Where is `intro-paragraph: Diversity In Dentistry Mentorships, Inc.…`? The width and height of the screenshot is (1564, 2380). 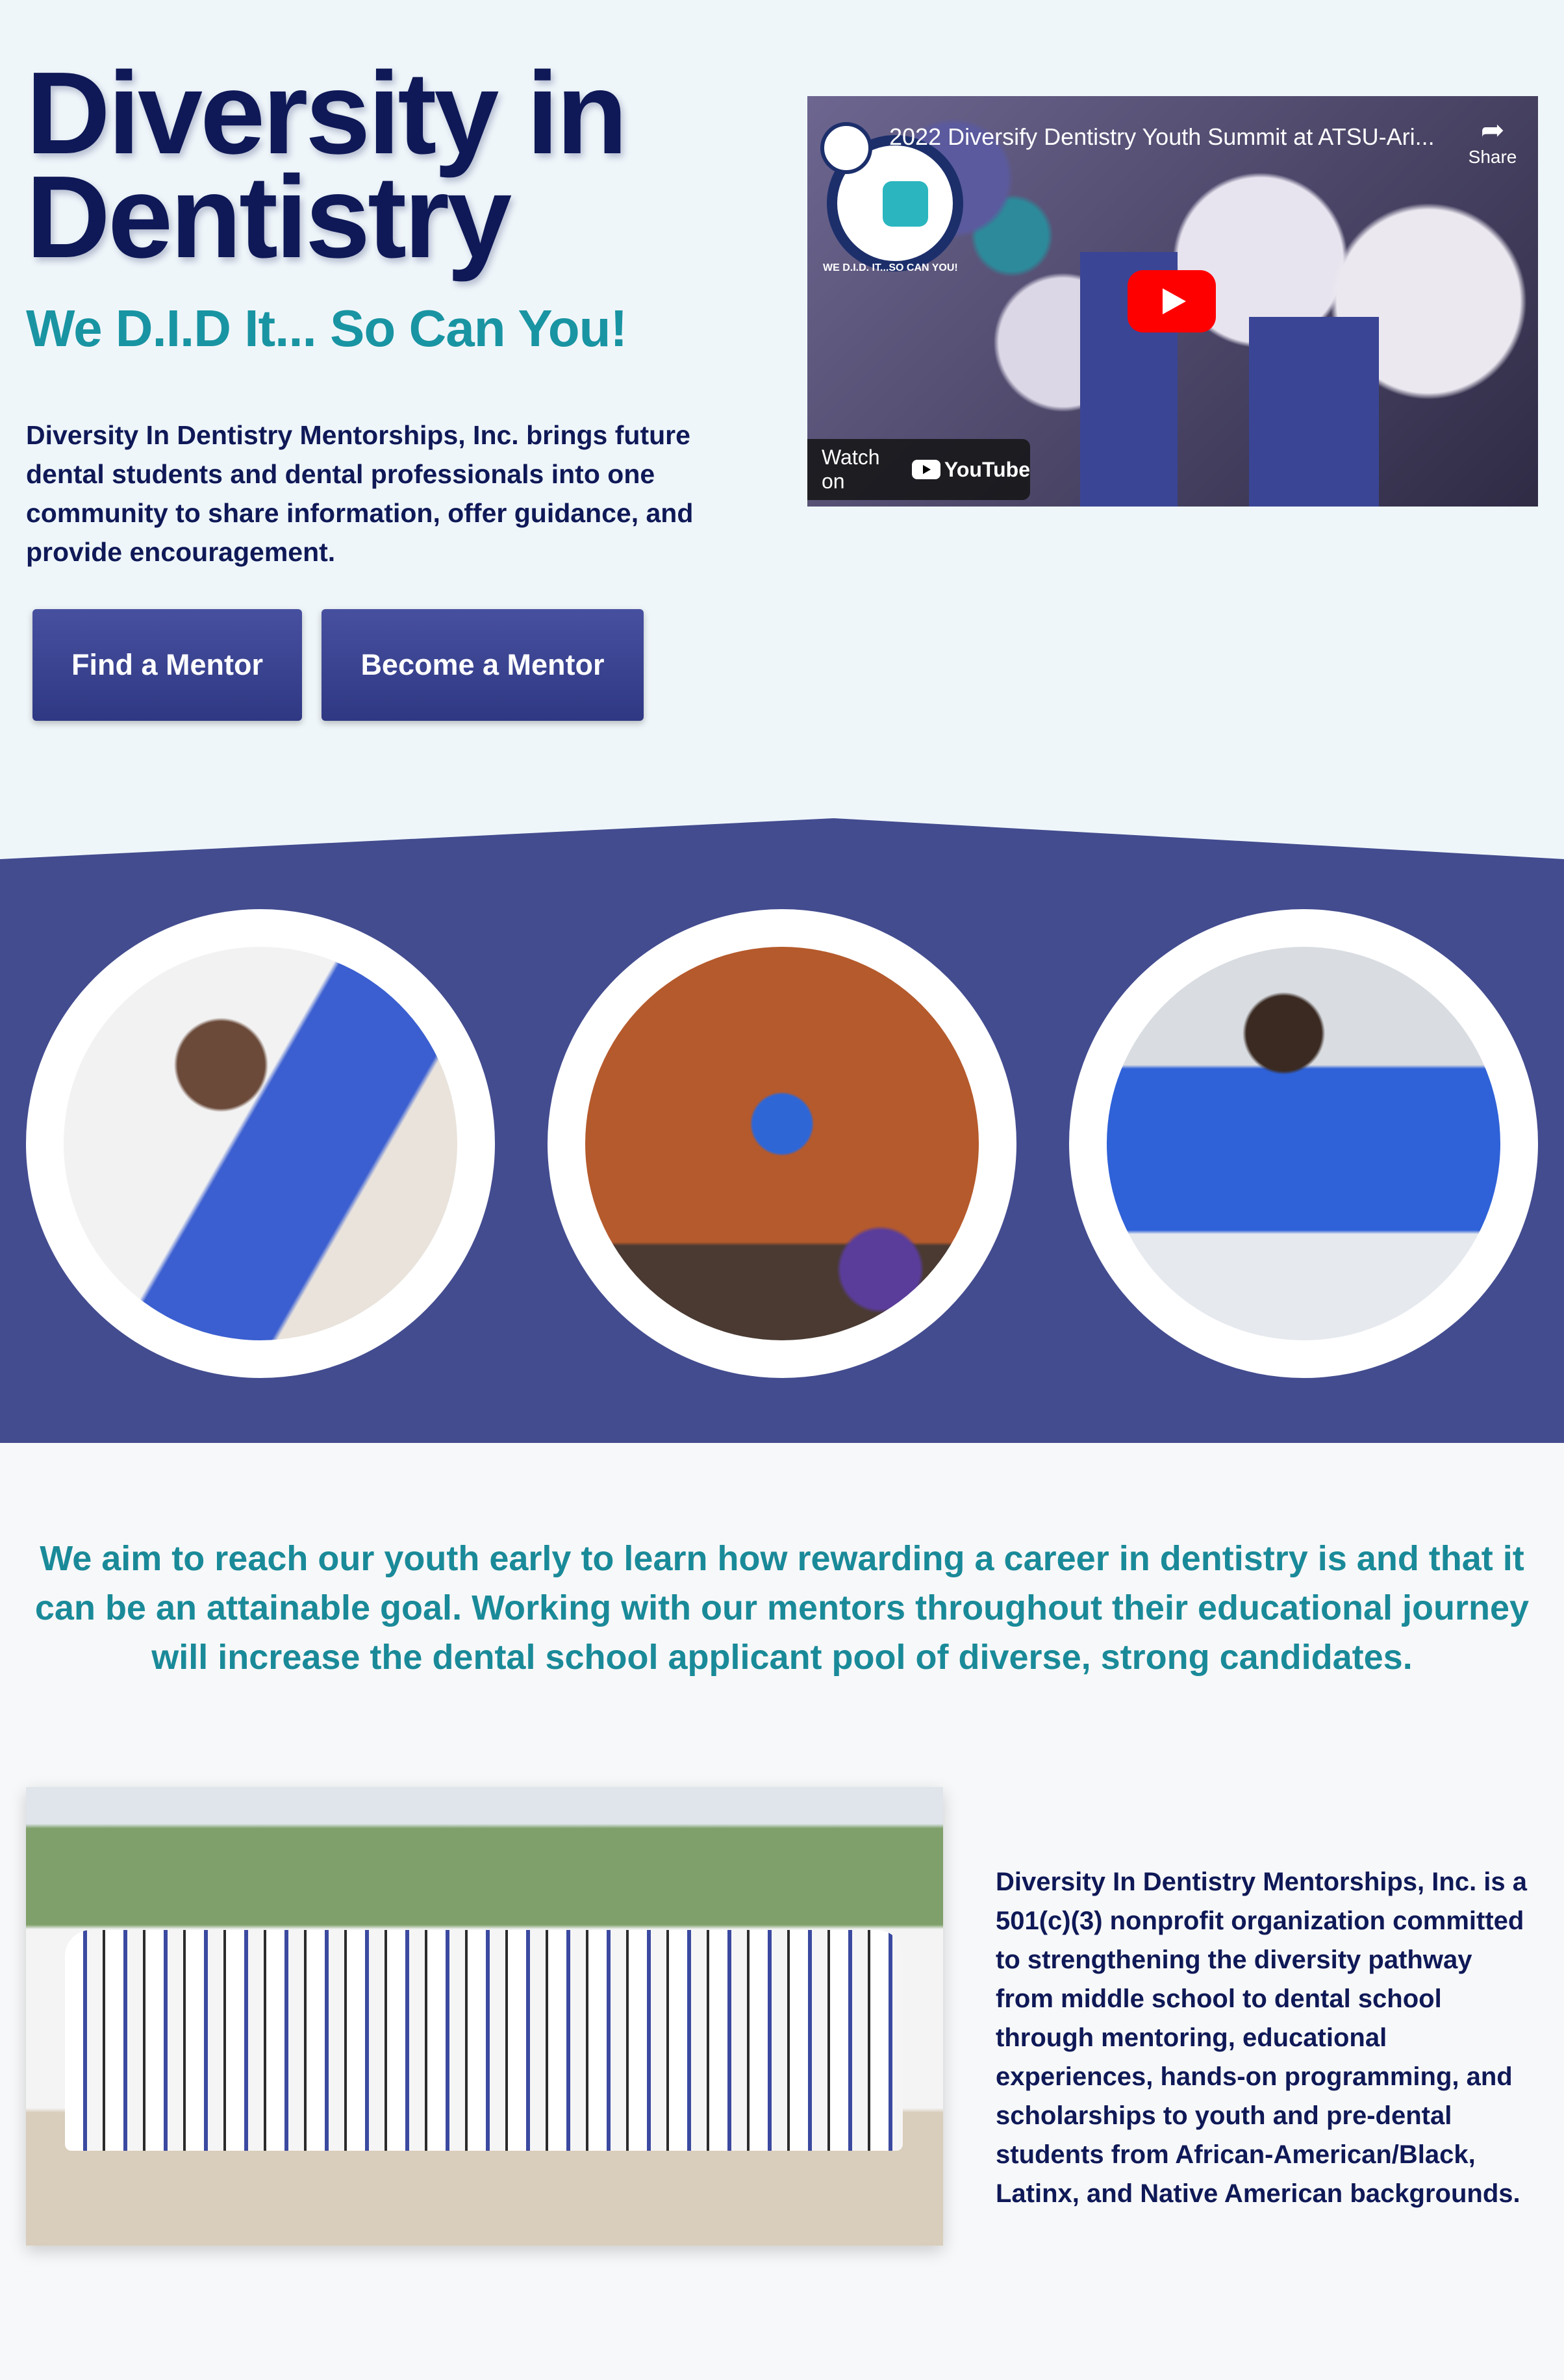 intro-paragraph: Diversity In Dentistry Mentorships, Inc.… is located at coordinates (360, 494).